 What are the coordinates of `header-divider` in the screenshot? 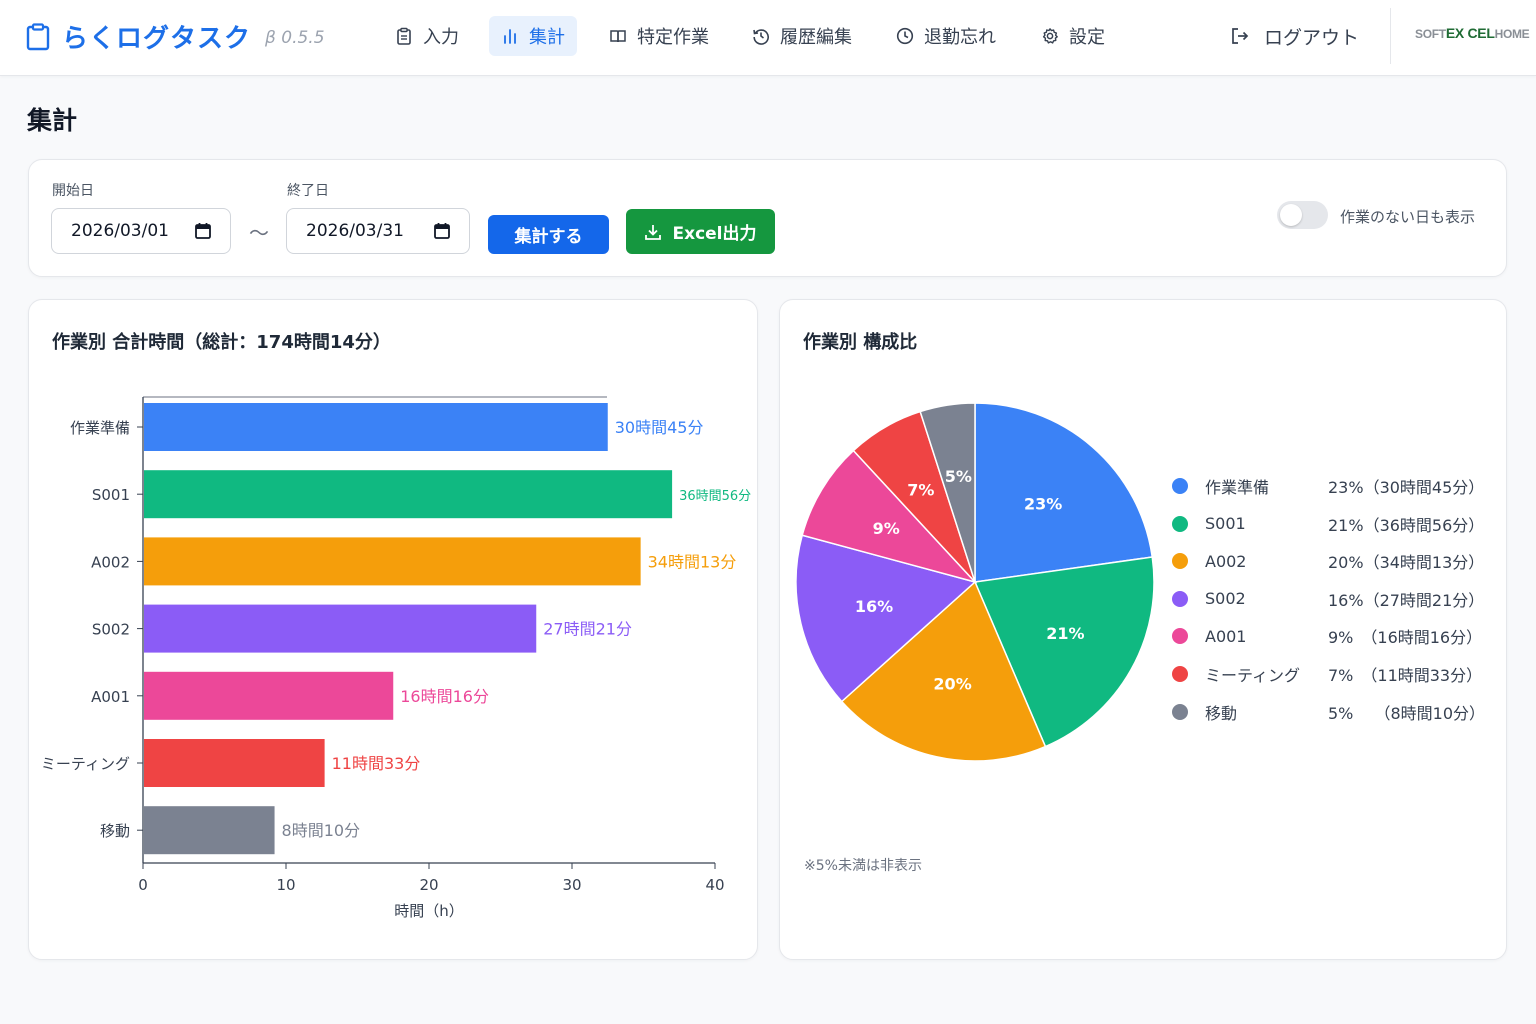 It's located at (1390, 36).